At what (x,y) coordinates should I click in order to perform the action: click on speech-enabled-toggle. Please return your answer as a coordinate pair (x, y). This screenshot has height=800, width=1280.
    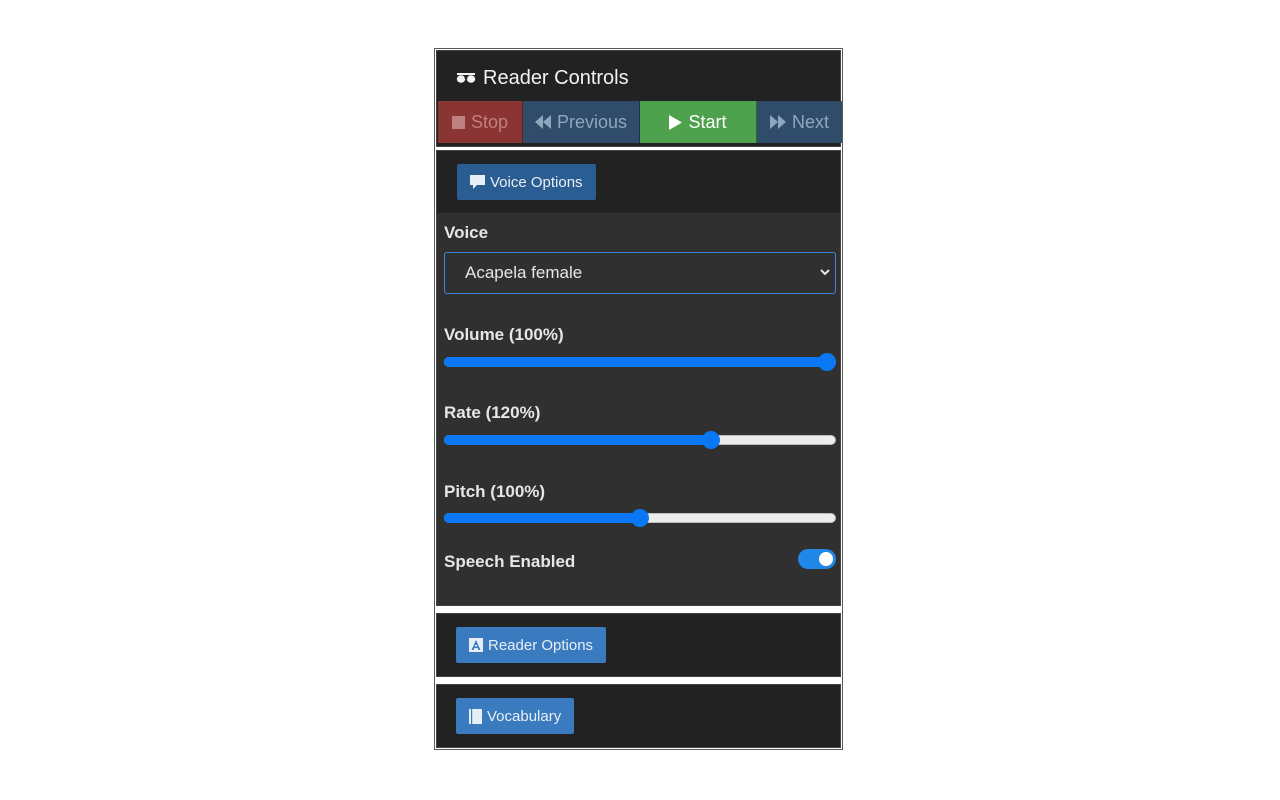
    Looking at the image, I should click on (817, 559).